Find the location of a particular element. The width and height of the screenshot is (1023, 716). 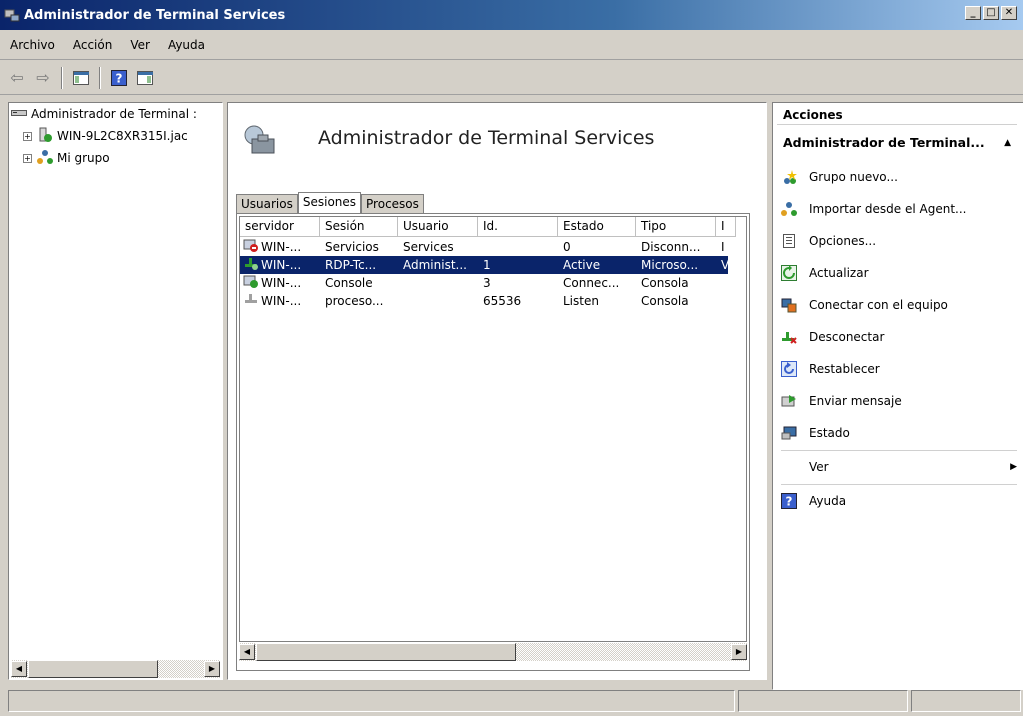

menu-ayuda: Ayuda is located at coordinates (186, 45).